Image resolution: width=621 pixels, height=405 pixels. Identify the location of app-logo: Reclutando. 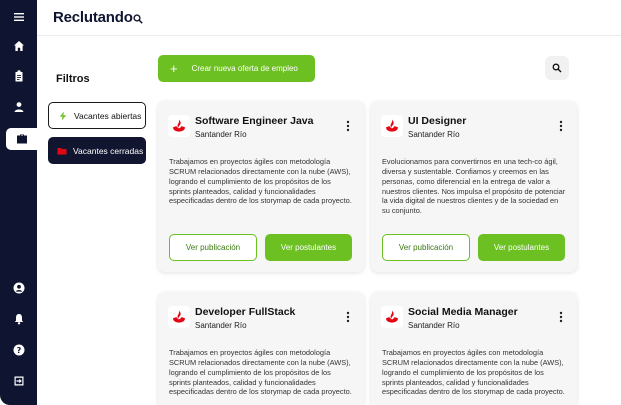
(98, 17).